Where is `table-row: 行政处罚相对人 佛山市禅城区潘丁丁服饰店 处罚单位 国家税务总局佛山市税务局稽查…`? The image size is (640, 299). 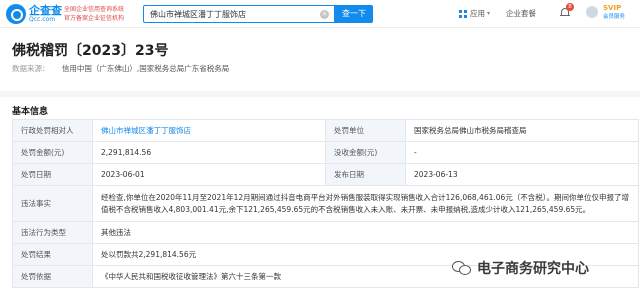
table-row: 行政处罚相对人 佛山市禅城区潘丁丁服饰店 处罚单位 国家税务总局佛山市税务局稽查… is located at coordinates (325, 130).